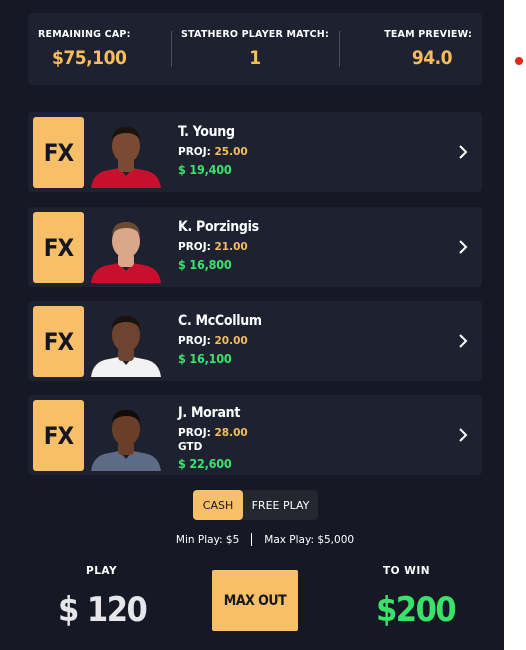 The image size is (526, 650). Describe the element at coordinates (218, 227) in the screenshot. I see `player-name: K. Porzingis` at that location.